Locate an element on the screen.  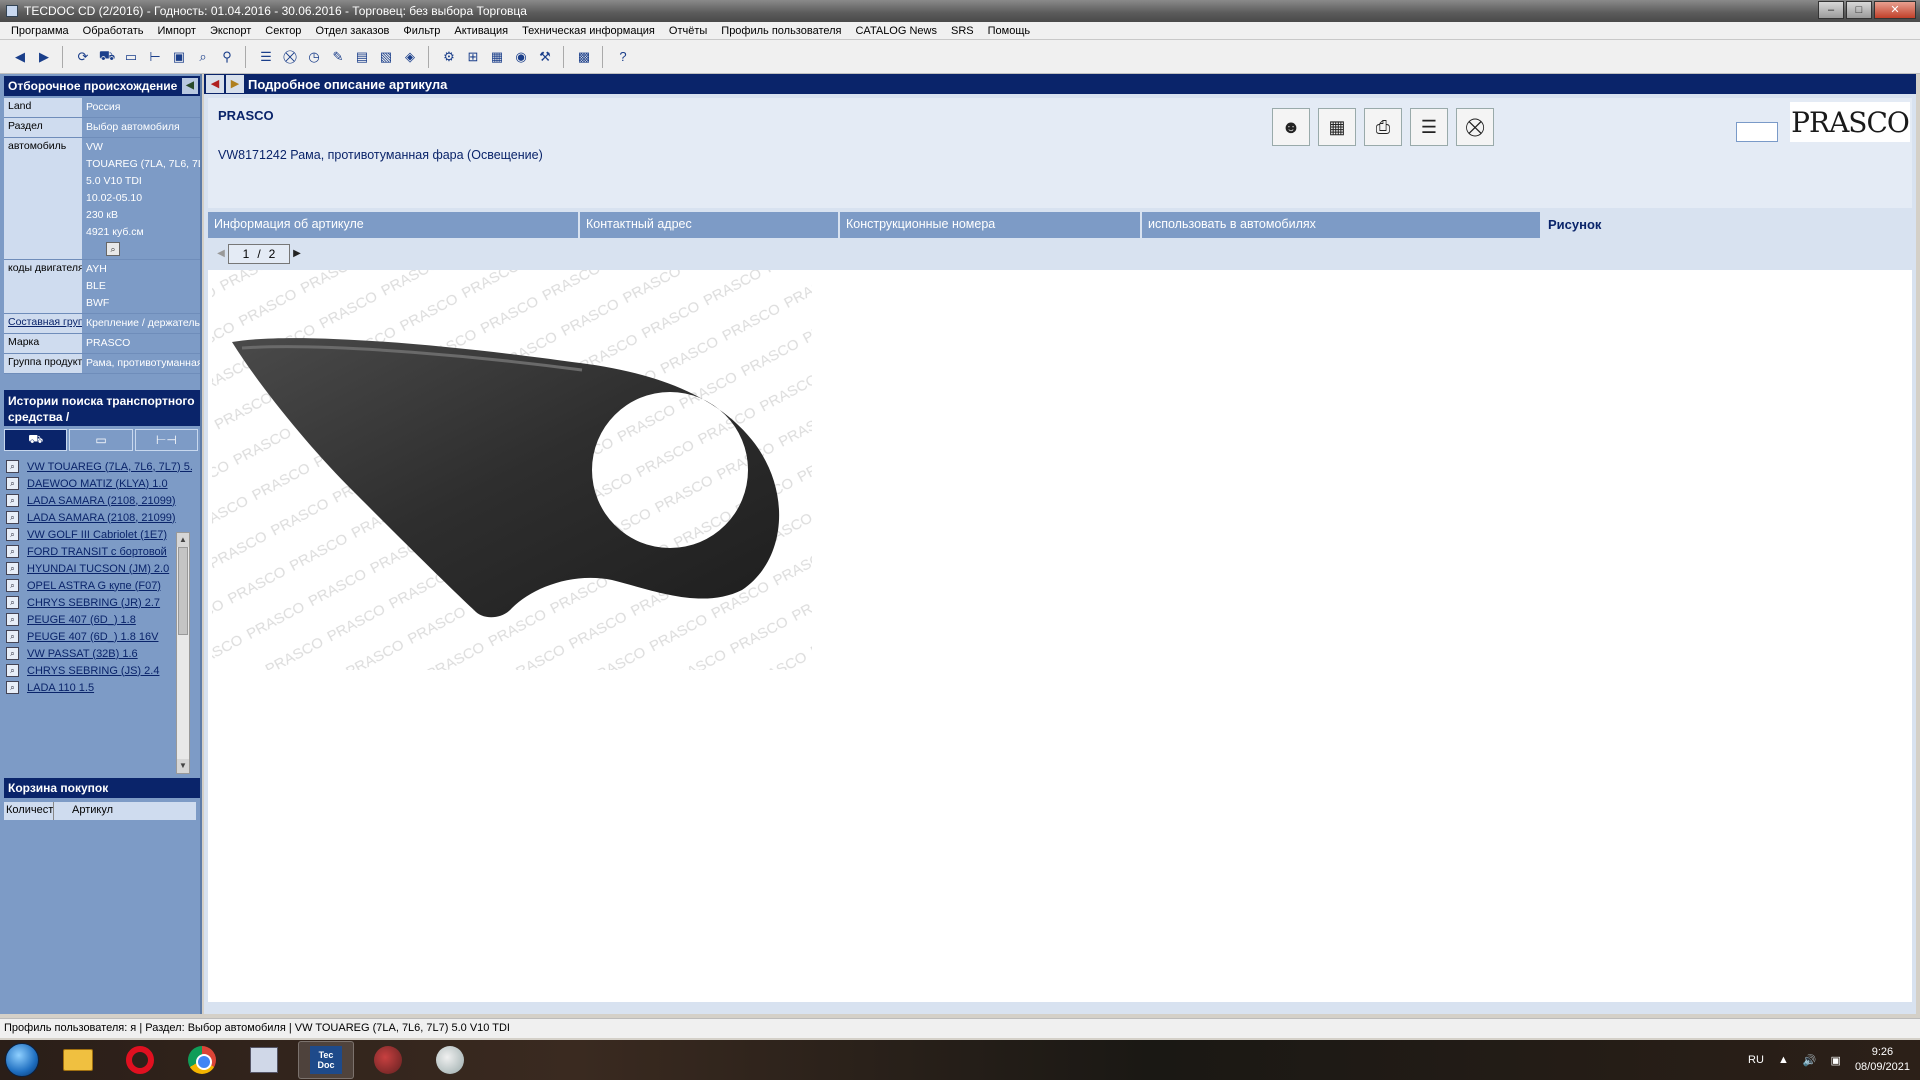
quantity-input is located at coordinates (1757, 132).